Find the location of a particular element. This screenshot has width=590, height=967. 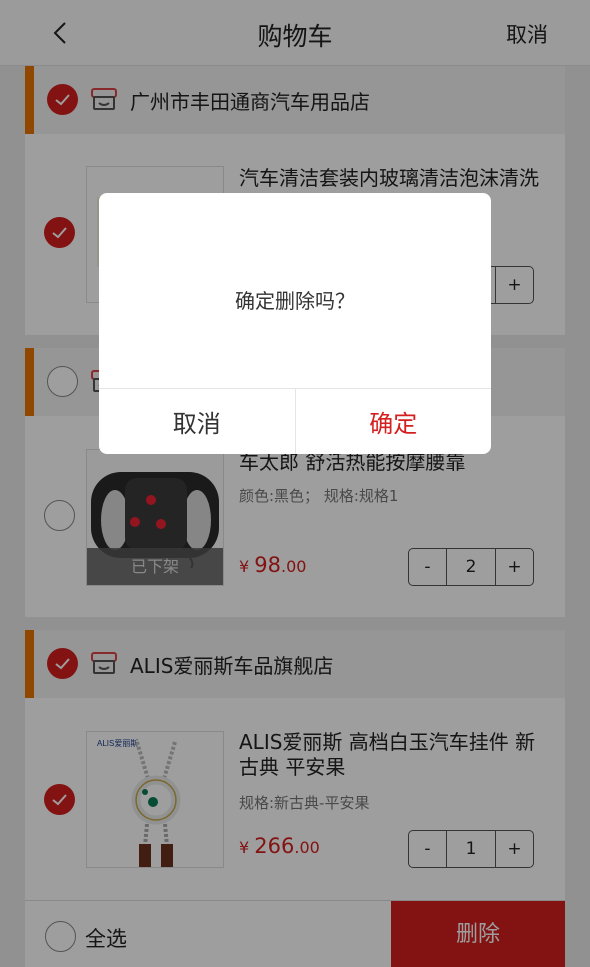

dialog-message: 确定删除吗？ is located at coordinates (295, 301).